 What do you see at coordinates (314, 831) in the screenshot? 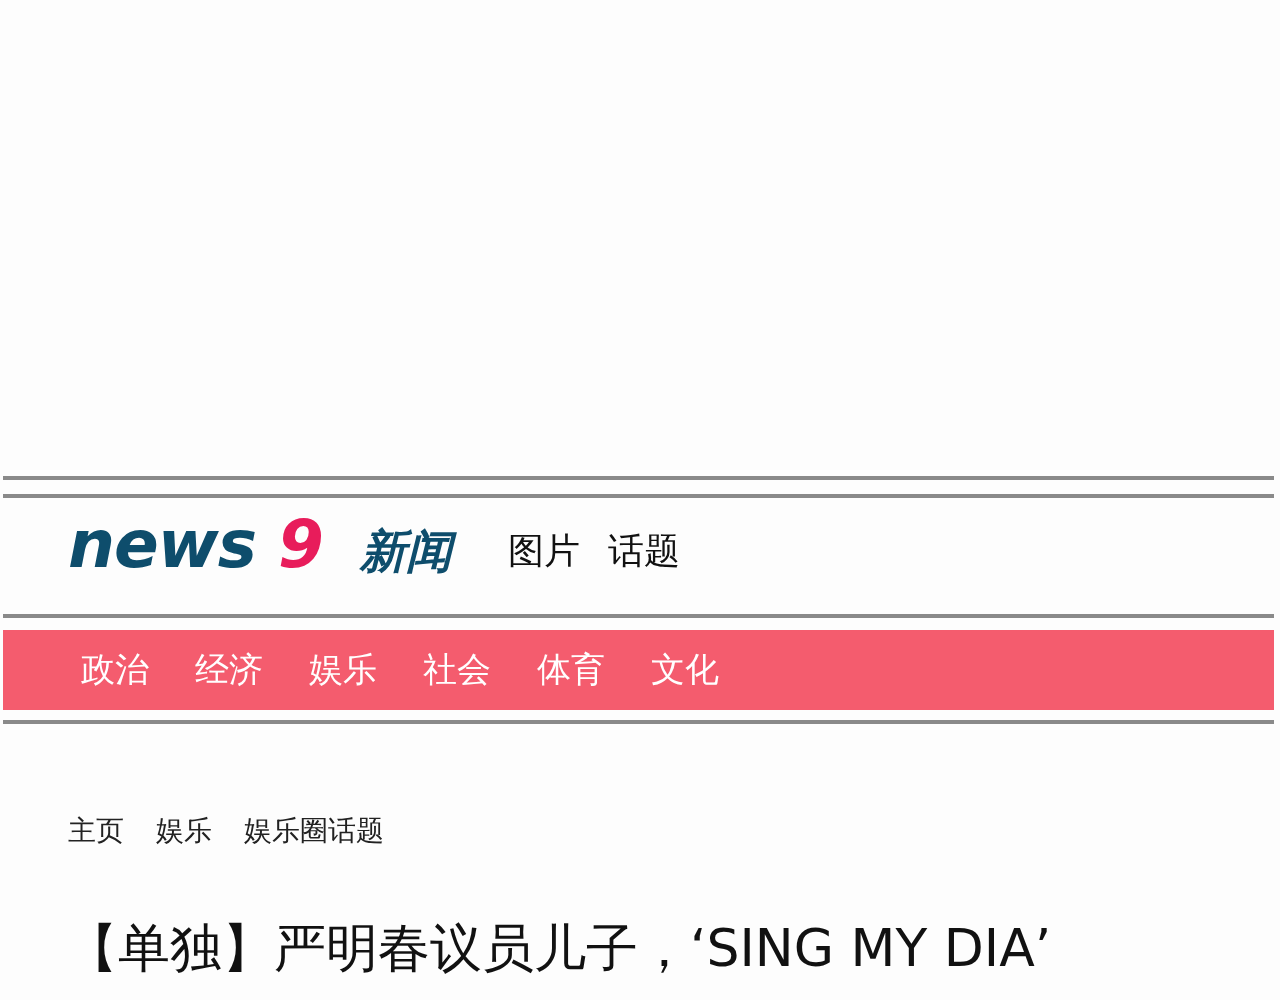
I see `breadcrumb-link: 娱乐圈话题` at bounding box center [314, 831].